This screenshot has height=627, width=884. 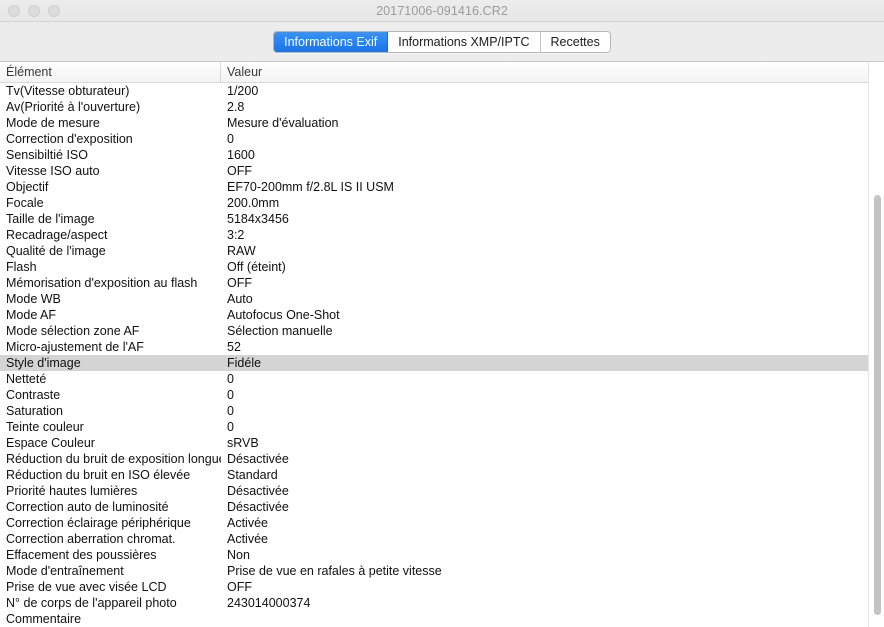 I want to click on table-row: Commentaire, so click(x=434, y=619).